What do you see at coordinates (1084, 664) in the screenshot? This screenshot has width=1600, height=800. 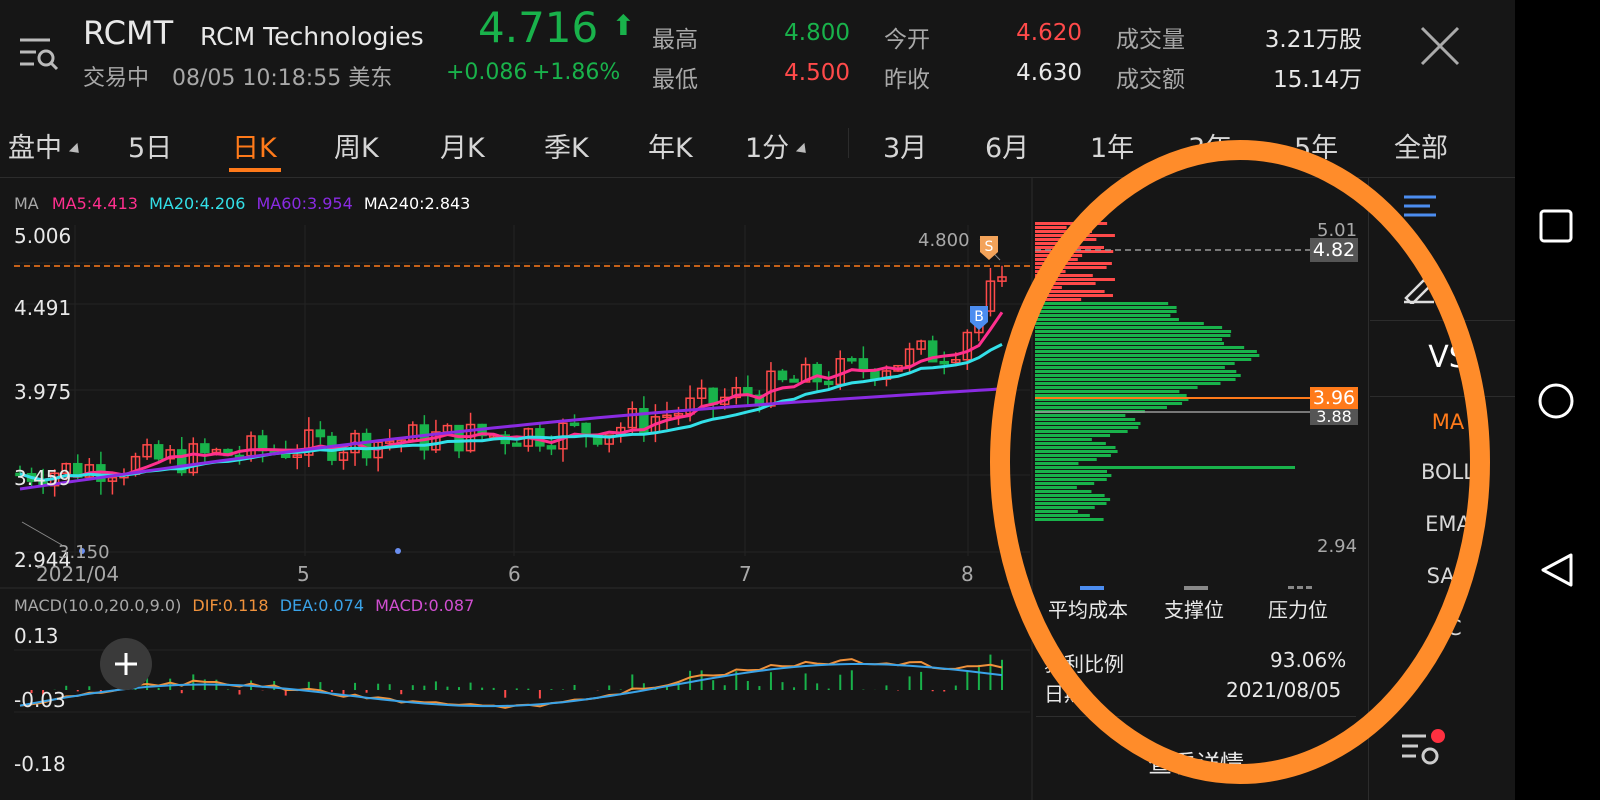 I see `profit-ratio-label: 获利比例` at bounding box center [1084, 664].